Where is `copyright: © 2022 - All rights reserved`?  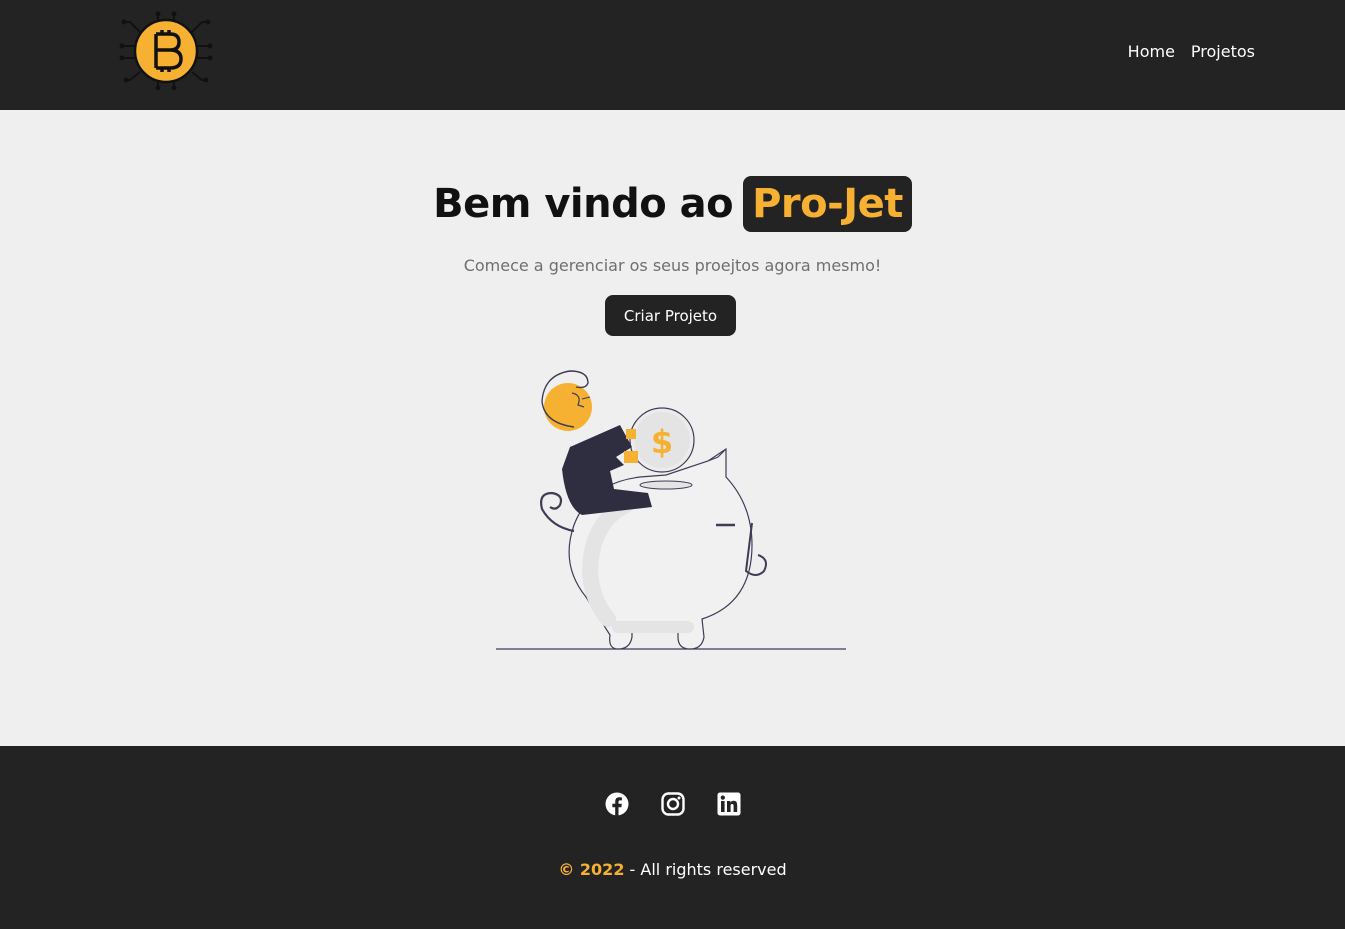 copyright: © 2022 - All rights reserved is located at coordinates (672, 869).